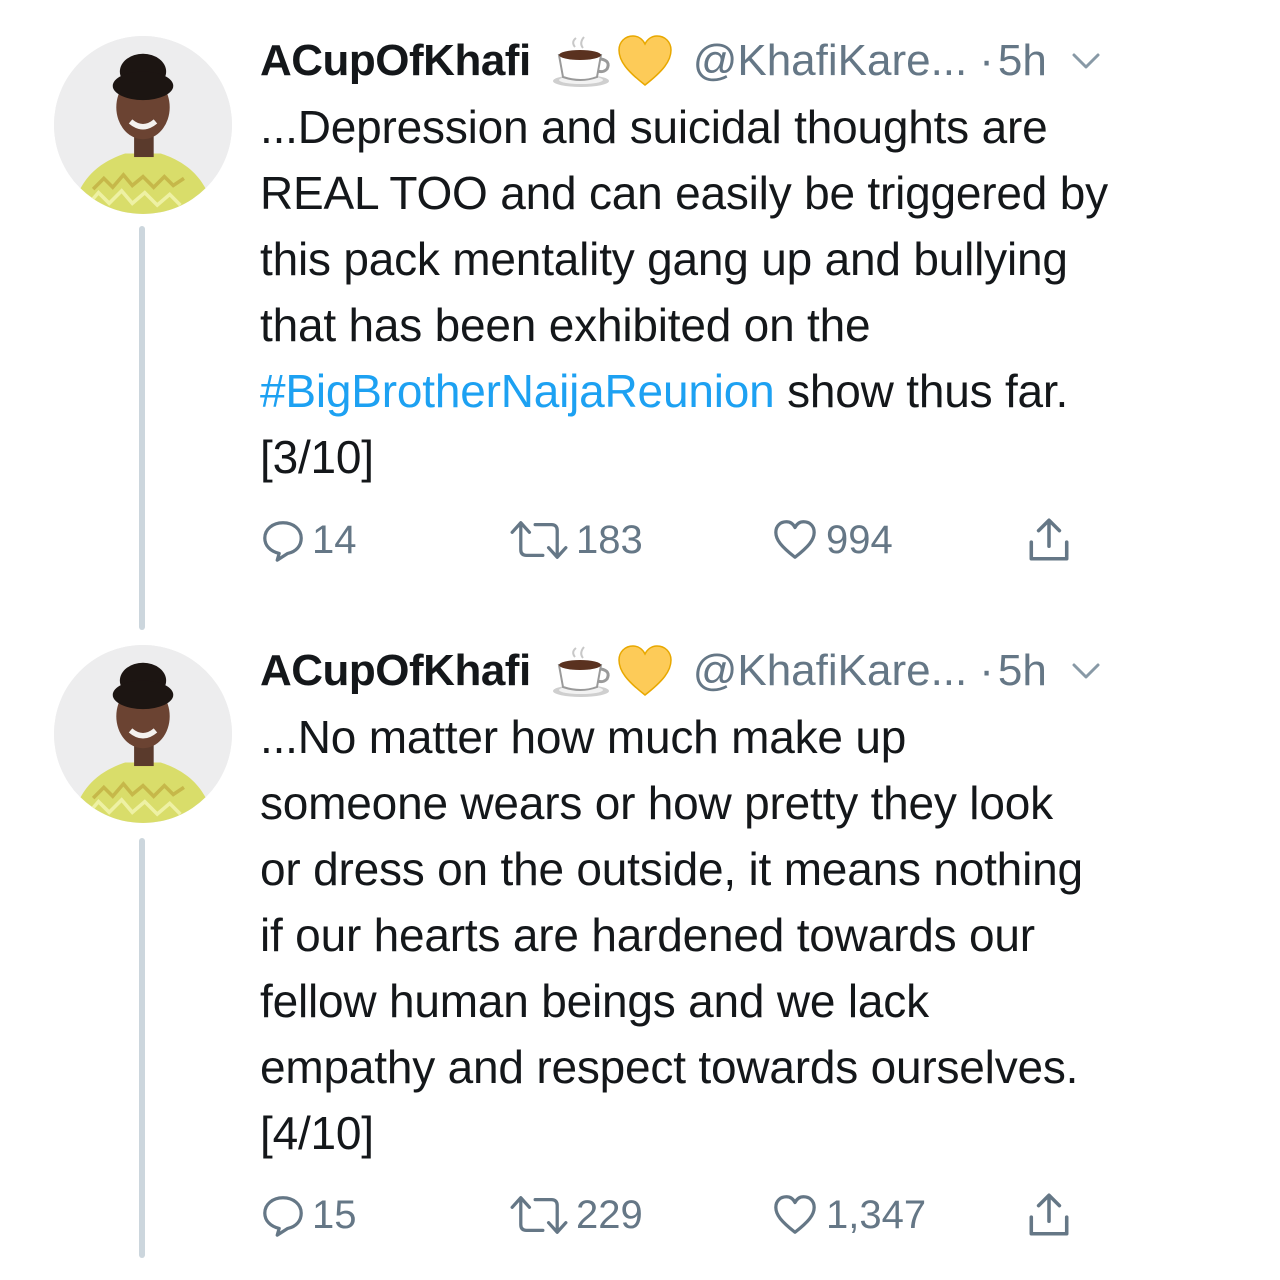 The image size is (1280, 1280). Describe the element at coordinates (334, 1214) in the screenshot. I see `reply-count: 15` at that location.